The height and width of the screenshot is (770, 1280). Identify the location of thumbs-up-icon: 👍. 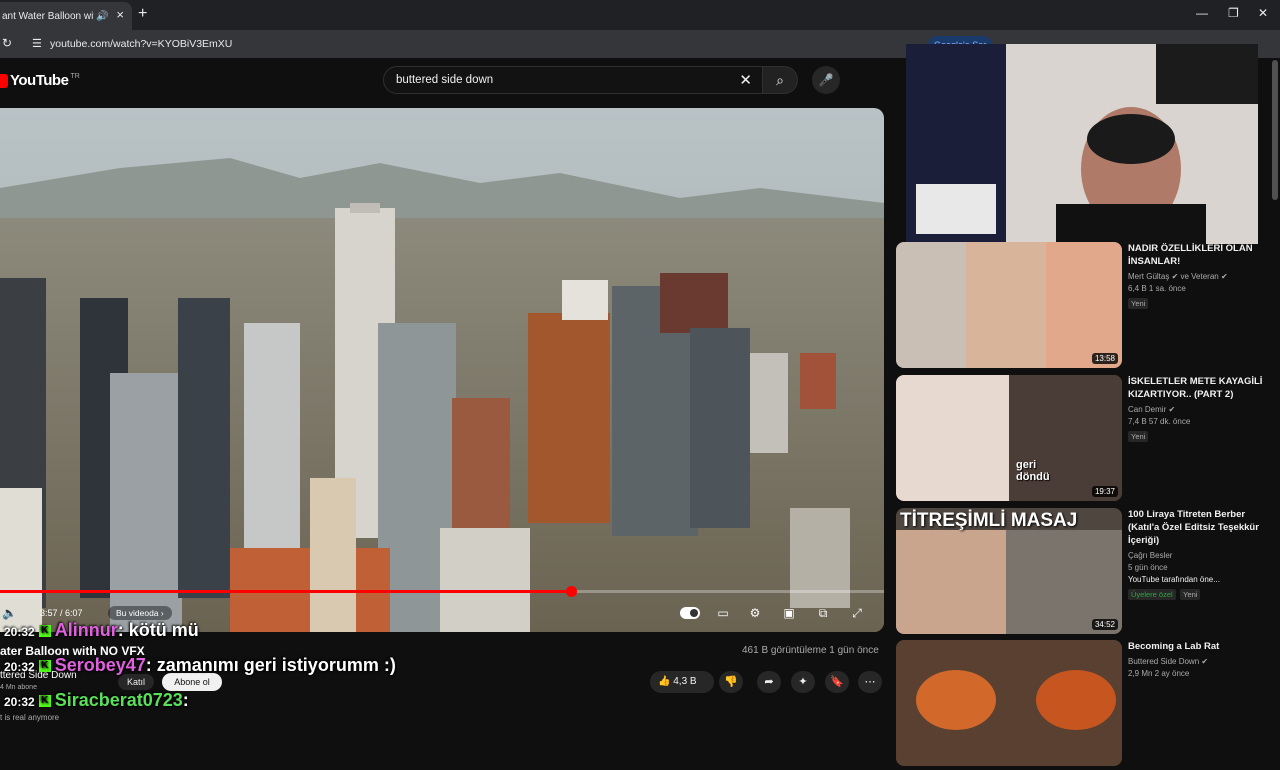
(666, 681).